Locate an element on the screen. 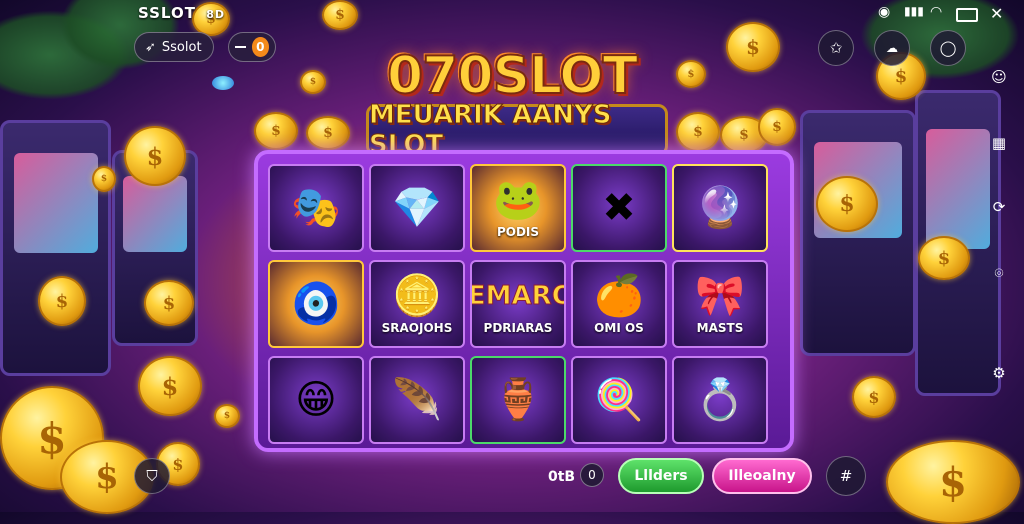 The height and width of the screenshot is (524, 1024). signal-icon: ▮▮▮ is located at coordinates (914, 11).